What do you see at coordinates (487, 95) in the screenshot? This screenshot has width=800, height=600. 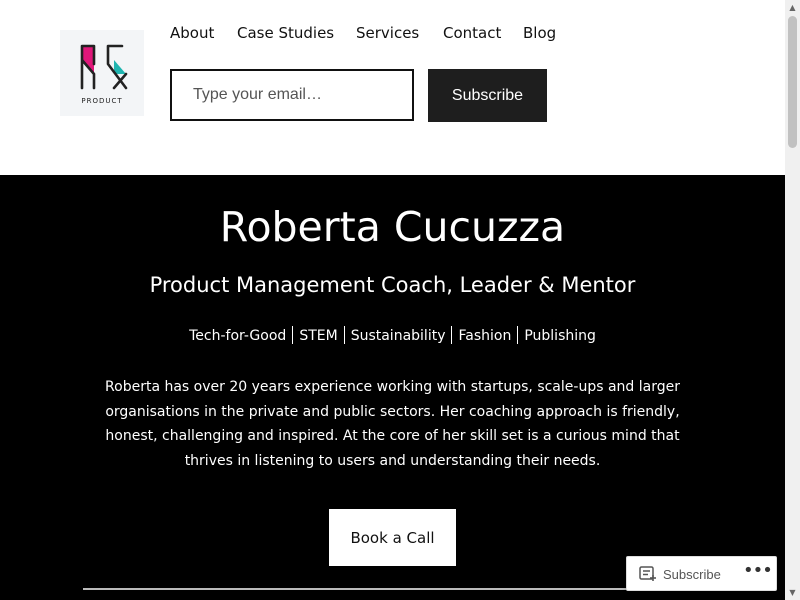 I see `subscribe-button: Subscribe` at bounding box center [487, 95].